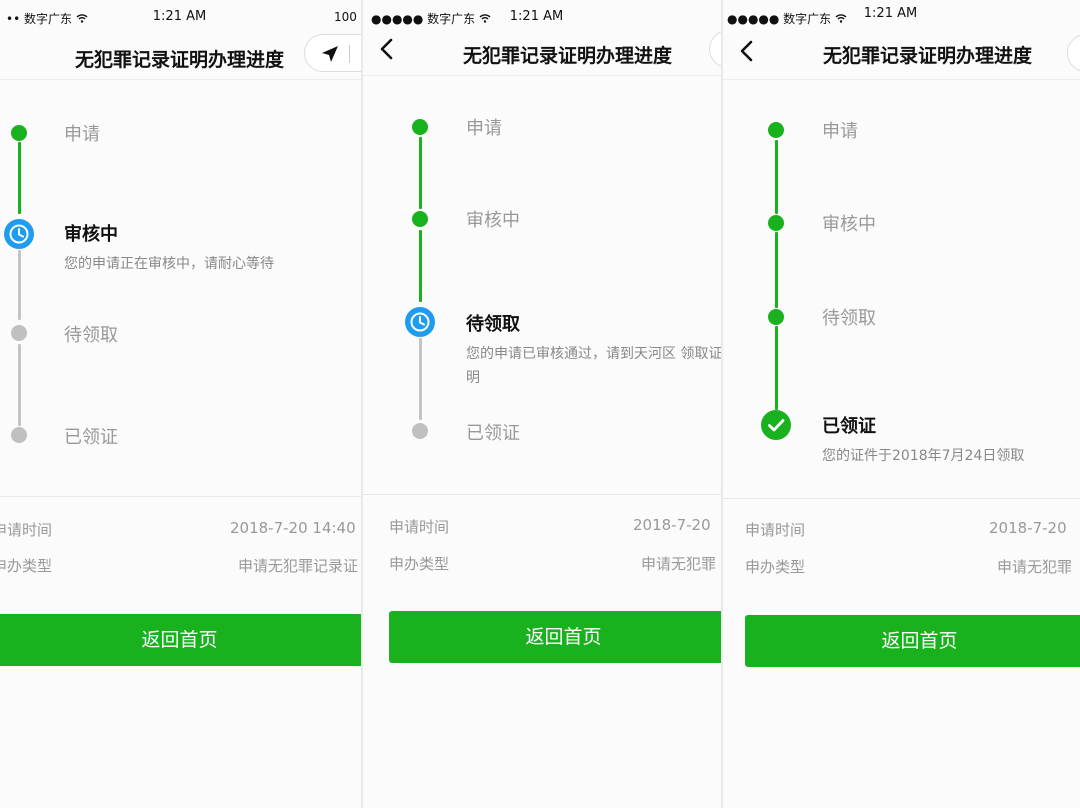 This screenshot has width=1080, height=808. I want to click on check-icon, so click(776, 425).